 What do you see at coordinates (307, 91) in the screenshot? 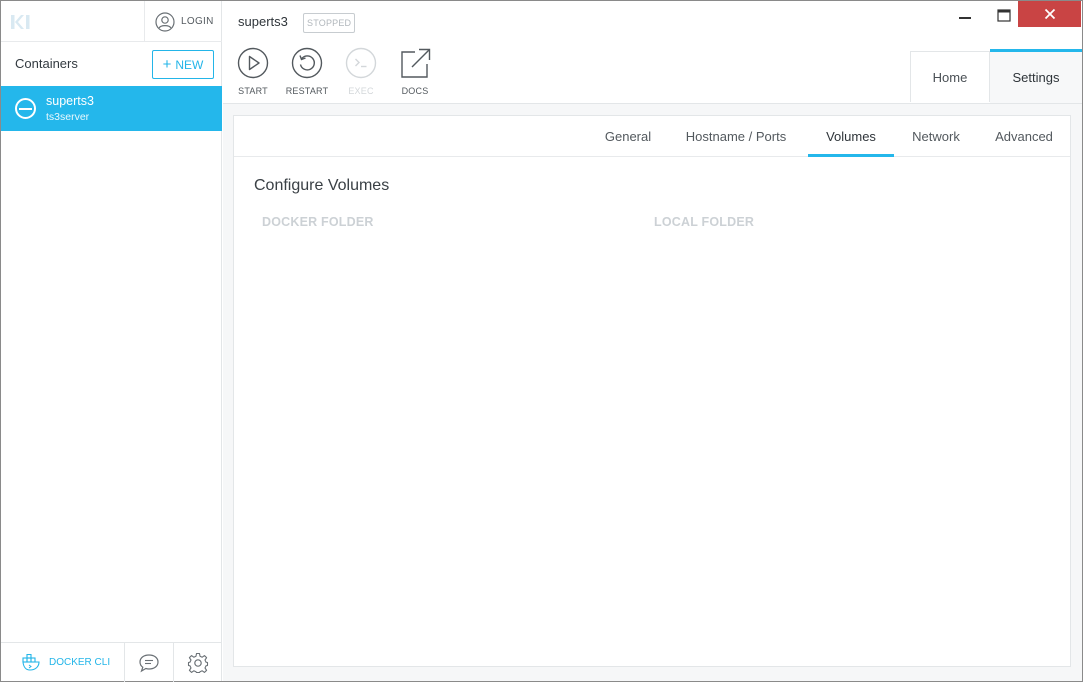
I see `restart-label: RESTART` at bounding box center [307, 91].